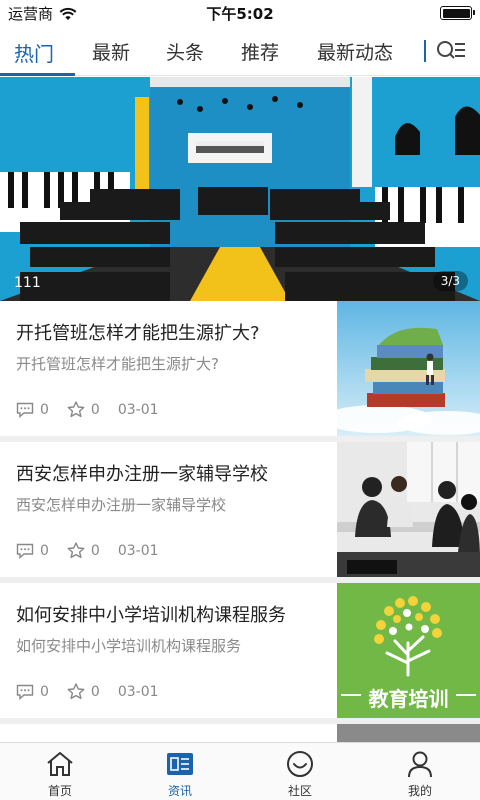 This screenshot has width=480, height=800. I want to click on books-stack-illustration, so click(408, 368).